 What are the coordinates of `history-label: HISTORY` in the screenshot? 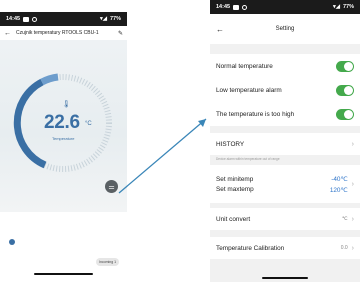 It's located at (230, 144).